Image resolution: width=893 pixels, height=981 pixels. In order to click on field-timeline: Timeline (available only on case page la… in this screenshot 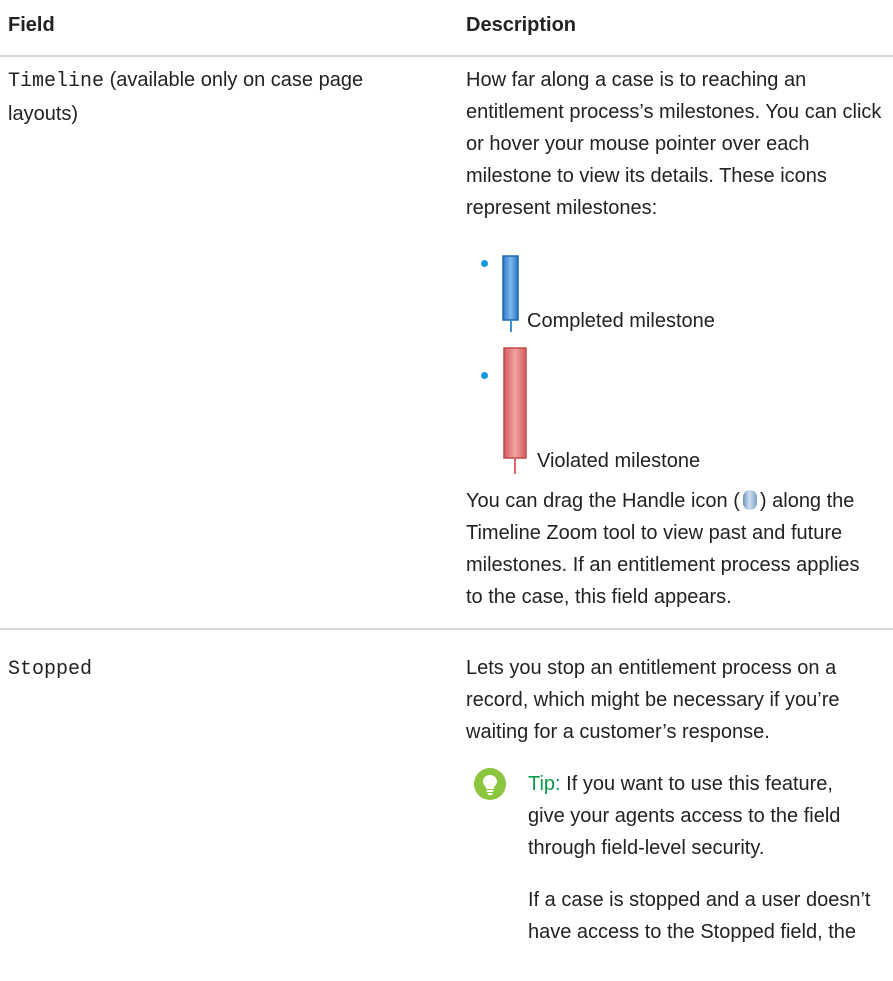, I will do `click(218, 97)`.